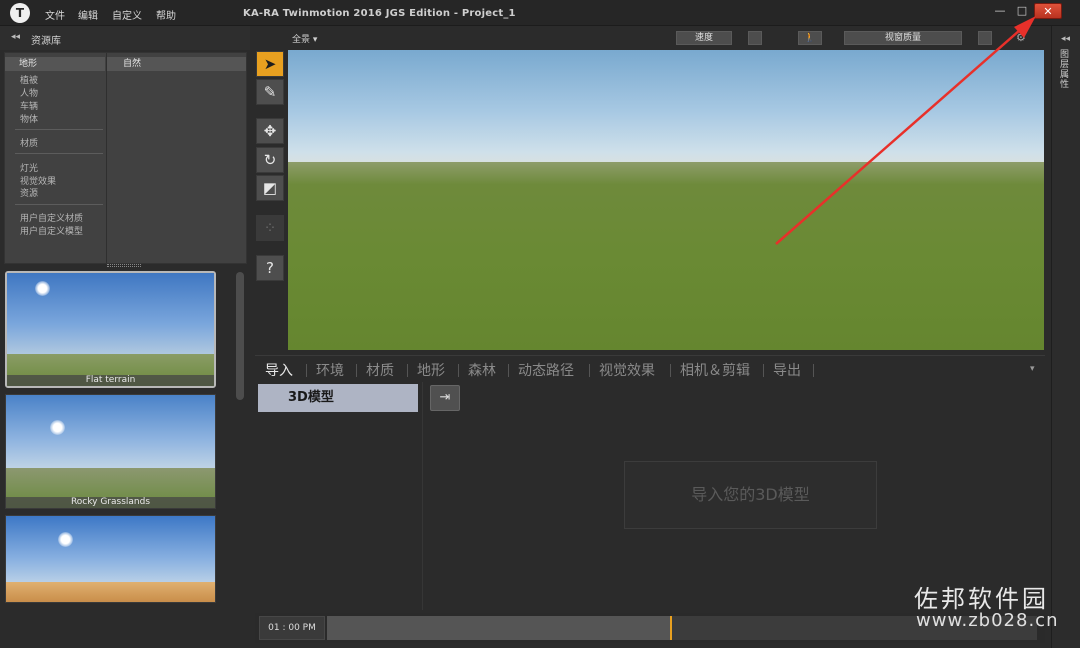  I want to click on viewport-sky, so click(666, 107).